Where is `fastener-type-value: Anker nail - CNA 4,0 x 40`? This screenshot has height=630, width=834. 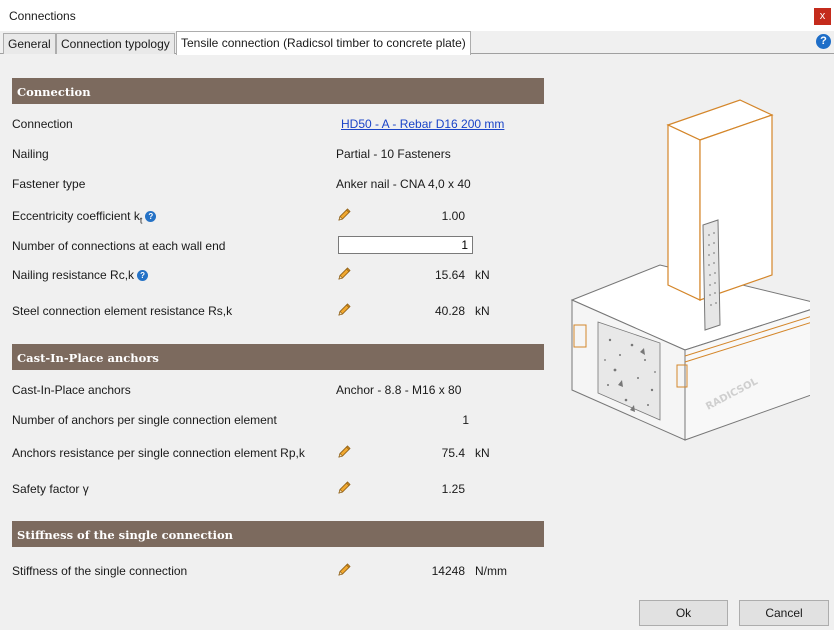
fastener-type-value: Anker nail - CNA 4,0 x 40 is located at coordinates (403, 184).